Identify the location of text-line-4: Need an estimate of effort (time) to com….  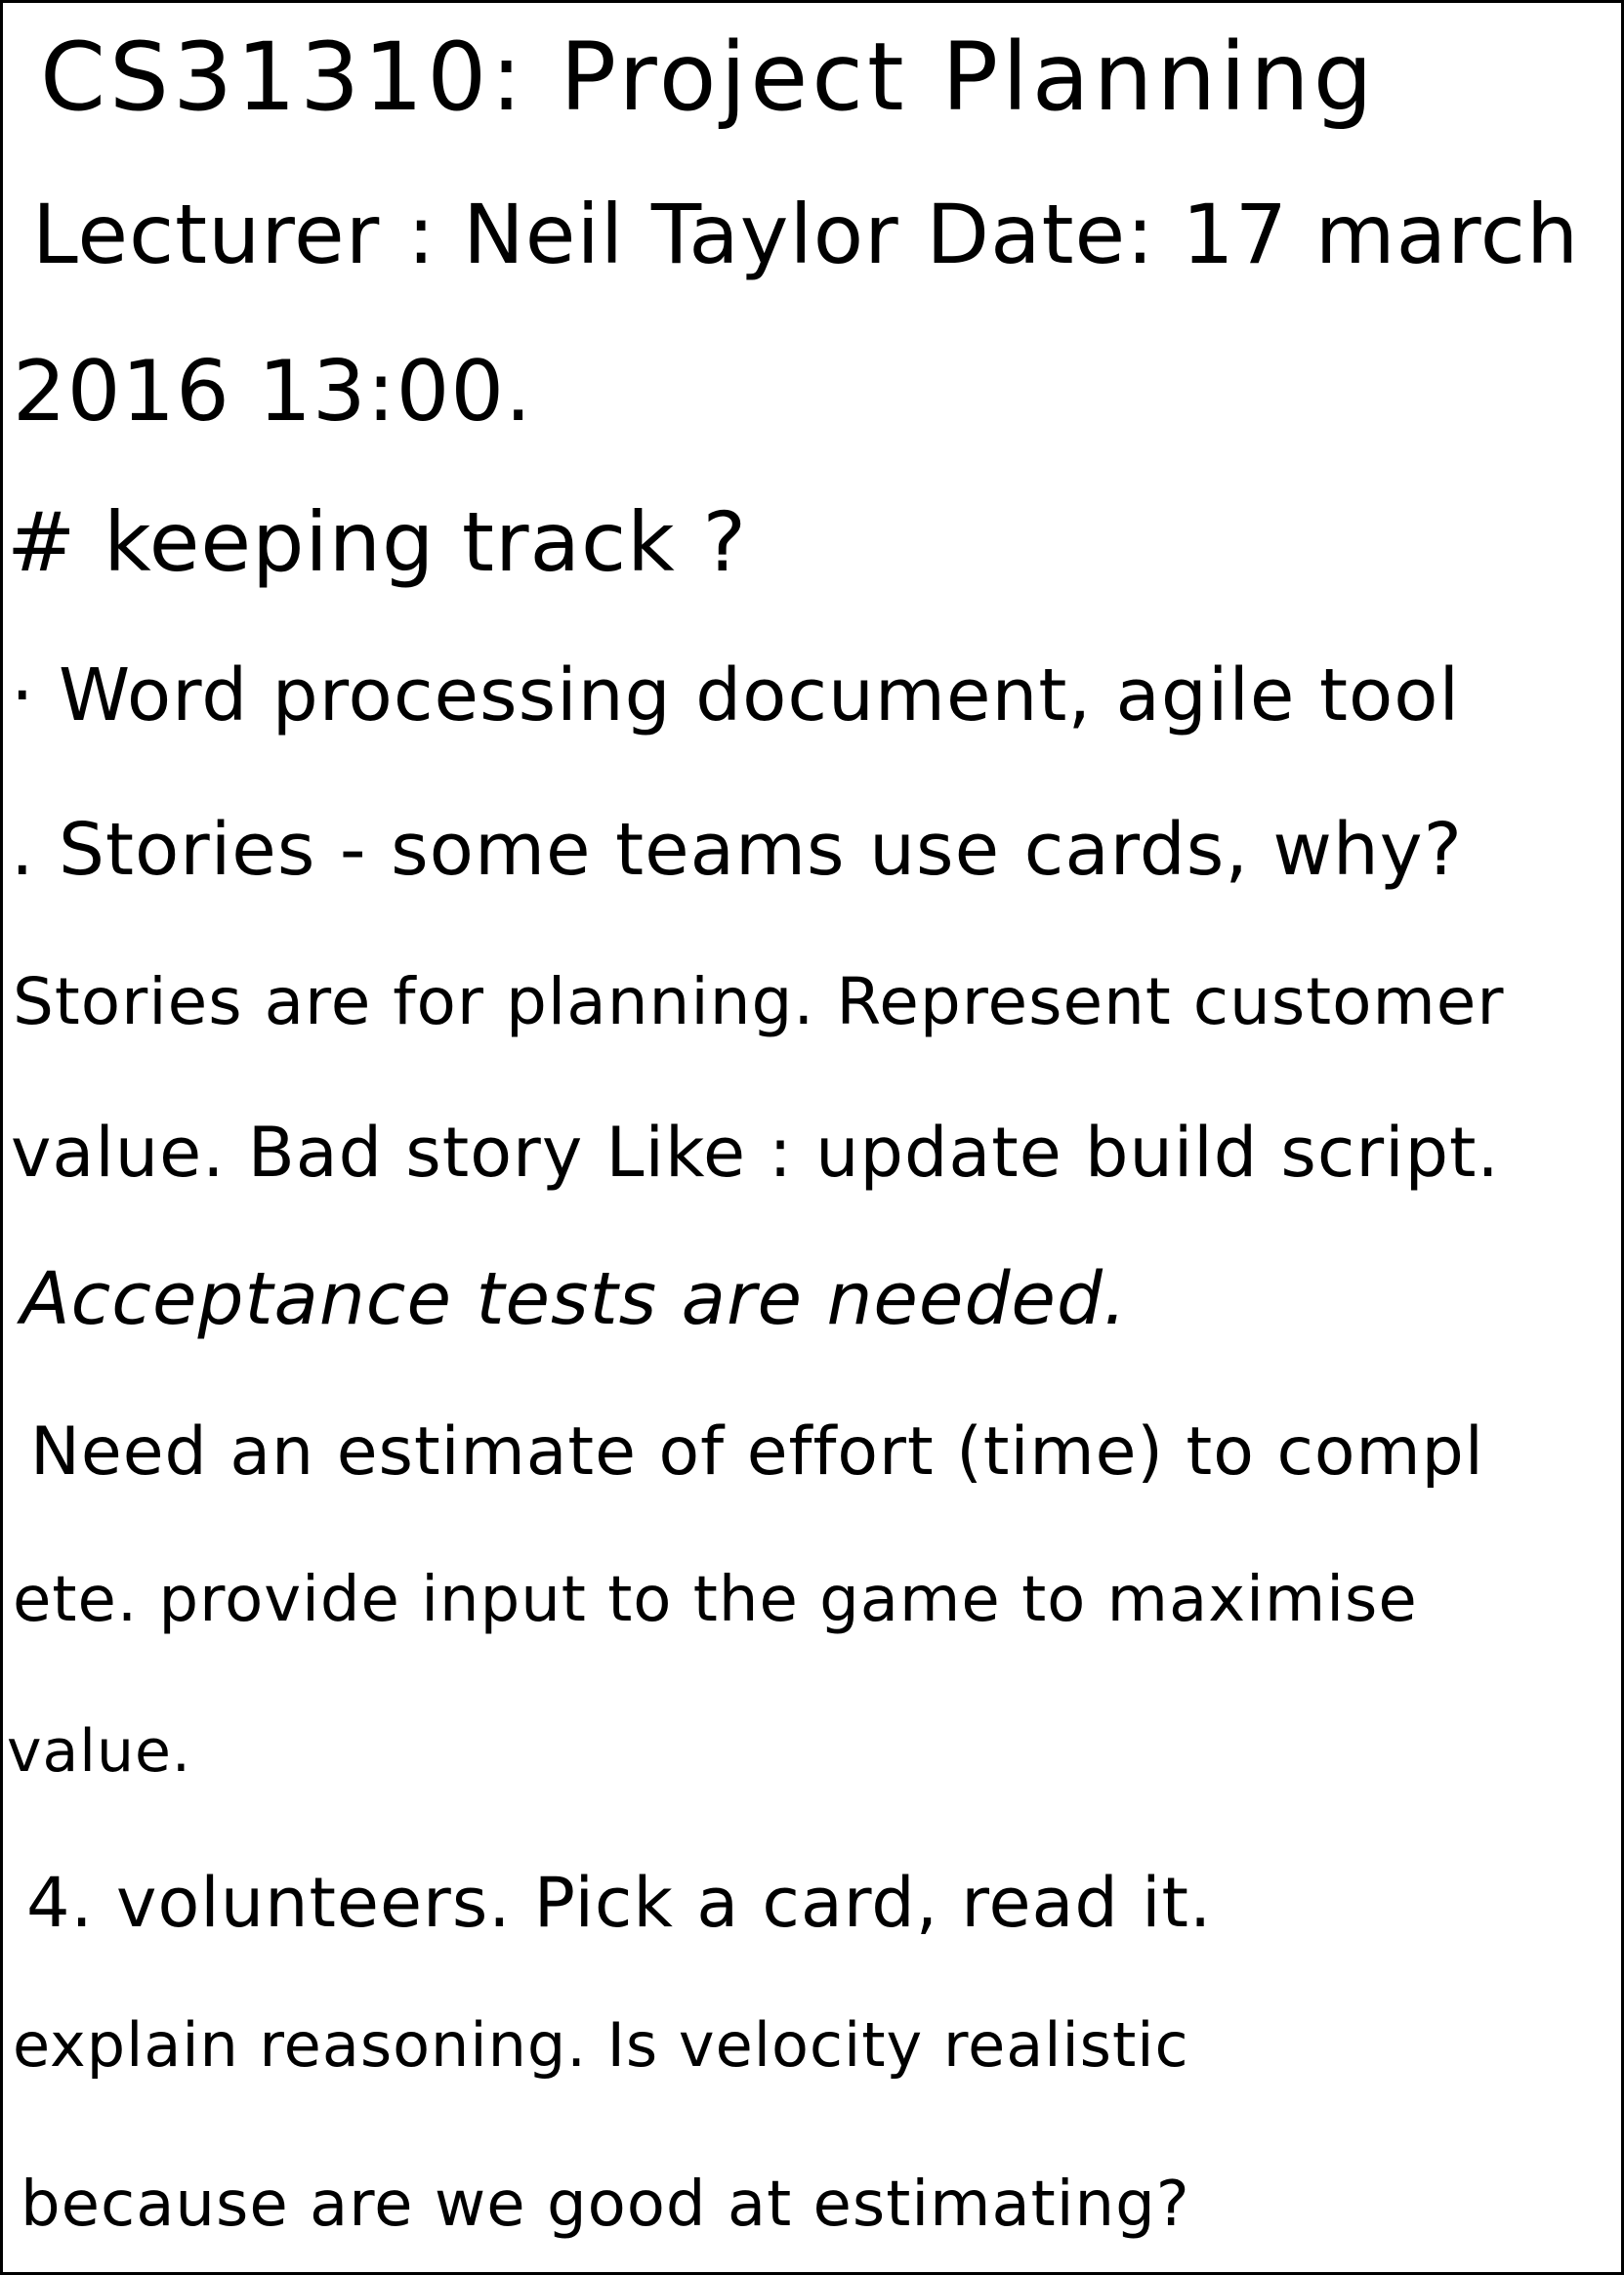
(757, 1452).